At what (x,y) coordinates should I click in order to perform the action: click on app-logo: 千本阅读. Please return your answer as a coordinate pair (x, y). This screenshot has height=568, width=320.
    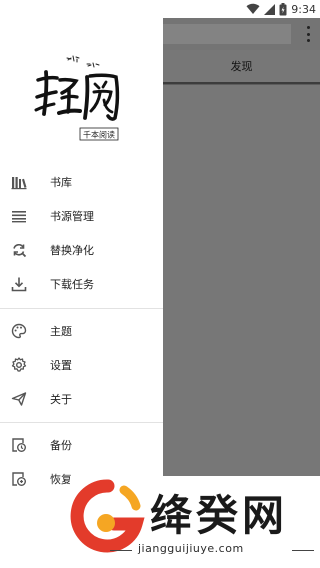
    Looking at the image, I should click on (77, 98).